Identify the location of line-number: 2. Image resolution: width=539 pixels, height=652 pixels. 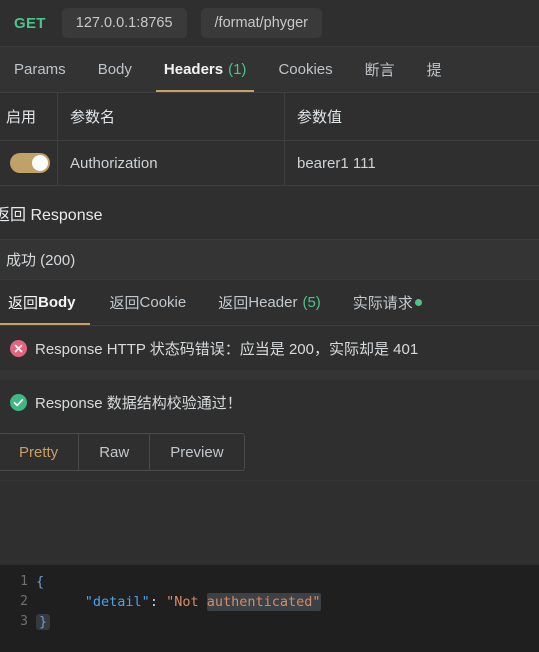
(24, 601).